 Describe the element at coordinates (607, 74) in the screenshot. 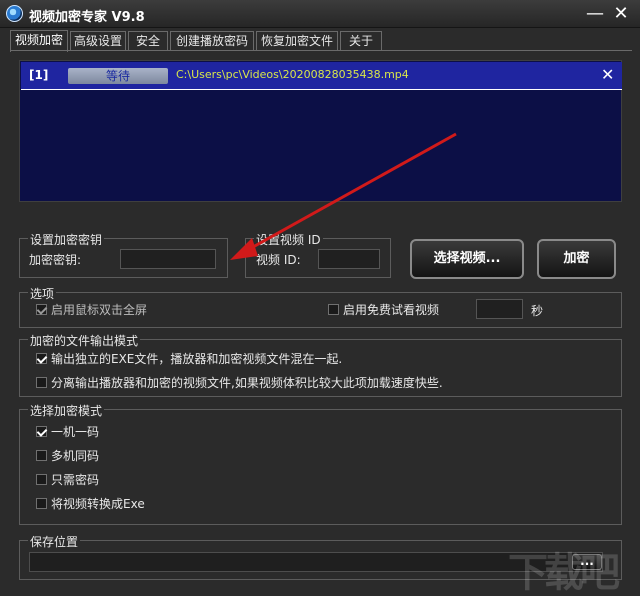

I see `remove-item-icon: ✕` at that location.